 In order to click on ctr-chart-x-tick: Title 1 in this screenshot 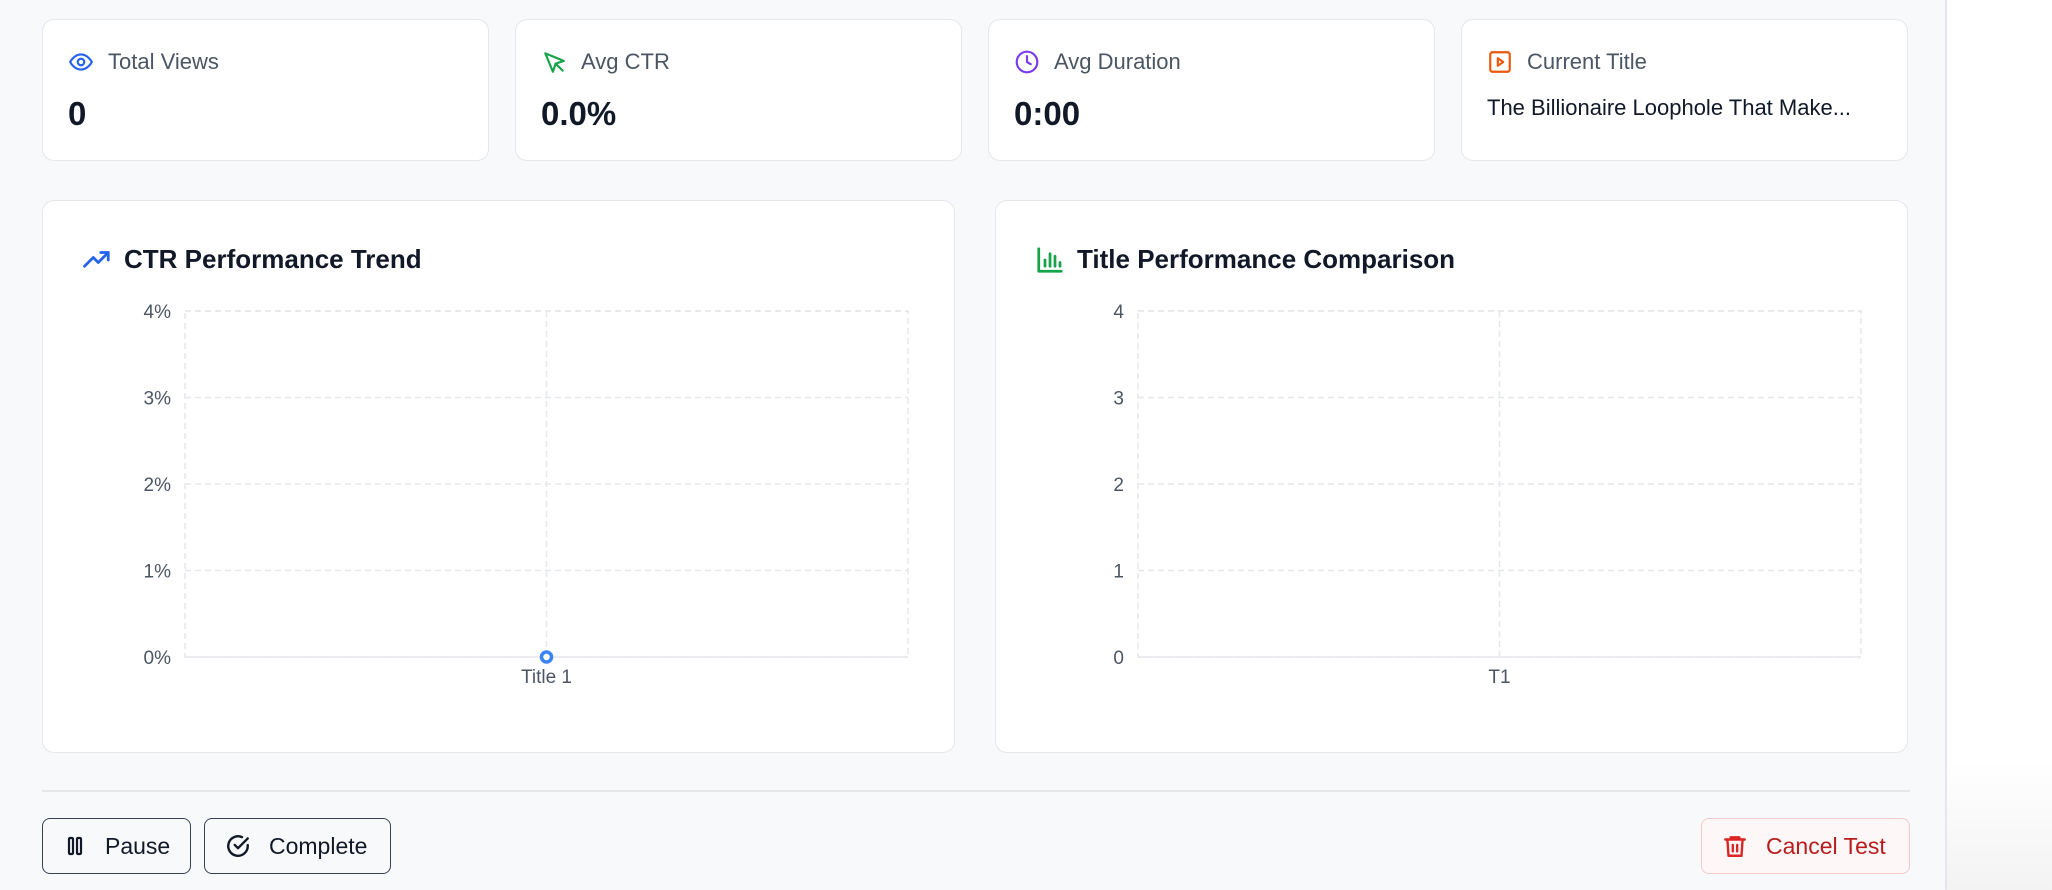, I will do `click(546, 677)`.